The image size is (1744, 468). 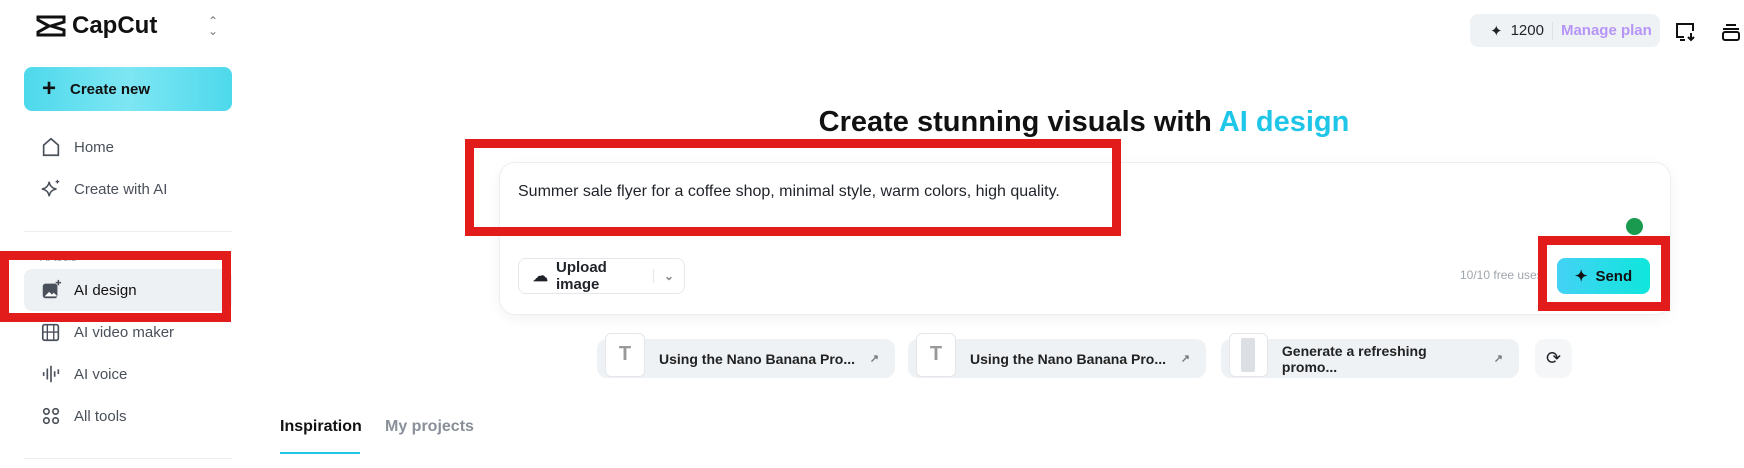 What do you see at coordinates (121, 189) in the screenshot?
I see `sidebar-item-label: Create with AI` at bounding box center [121, 189].